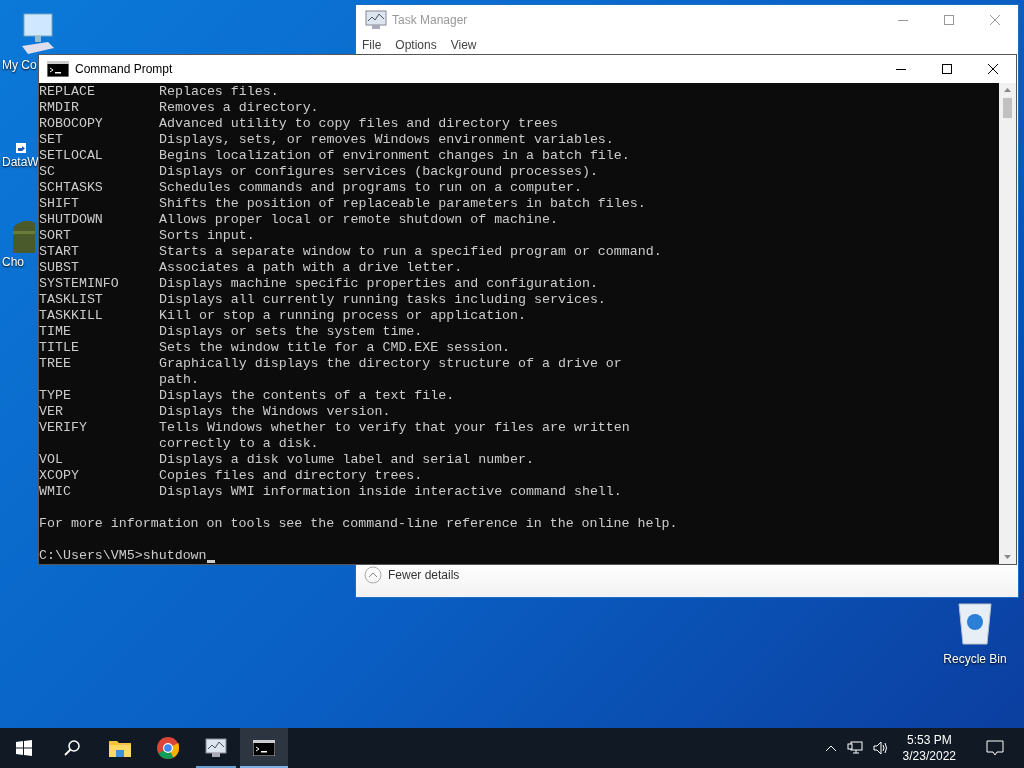 The image size is (1024, 768). What do you see at coordinates (390, 364) in the screenshot?
I see `command-description: Graphically displays the directory structure of a drive or` at bounding box center [390, 364].